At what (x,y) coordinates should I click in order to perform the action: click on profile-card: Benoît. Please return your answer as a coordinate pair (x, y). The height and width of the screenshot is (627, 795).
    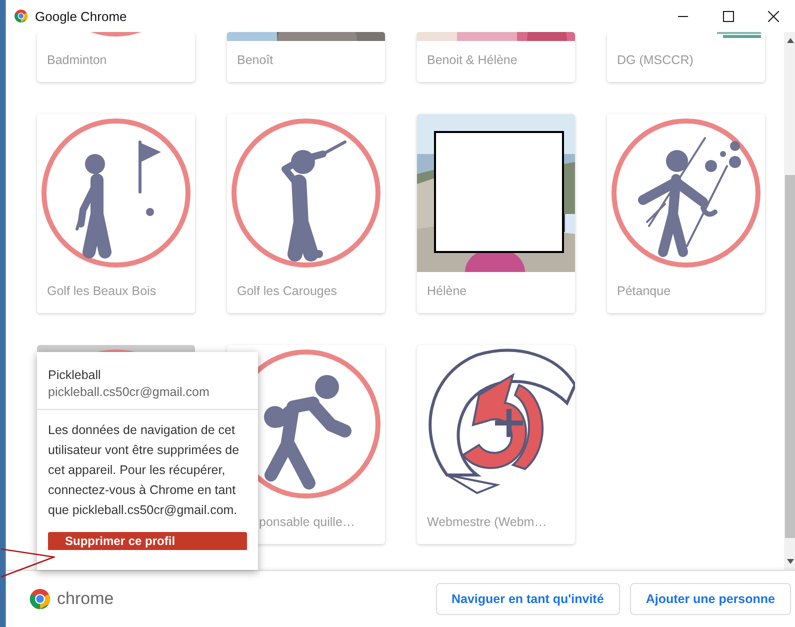
    Looking at the image, I should click on (306, 57).